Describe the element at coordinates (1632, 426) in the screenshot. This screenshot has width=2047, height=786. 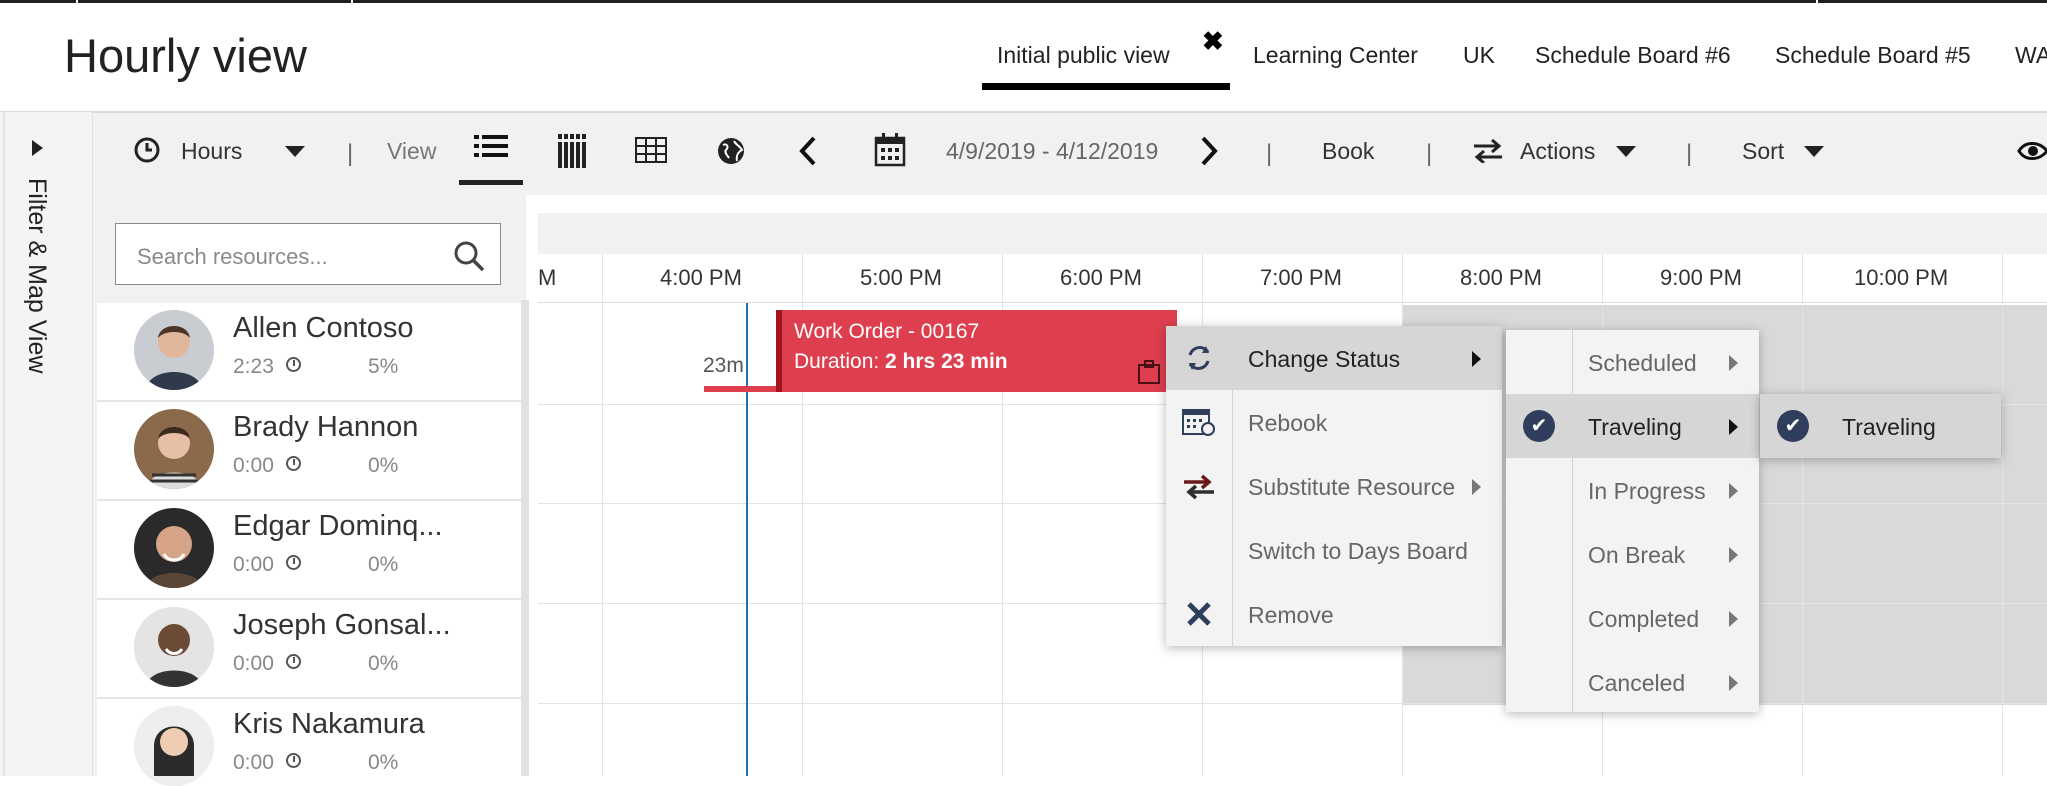
I see `status-item-traveling: ✔ Traveling` at that location.